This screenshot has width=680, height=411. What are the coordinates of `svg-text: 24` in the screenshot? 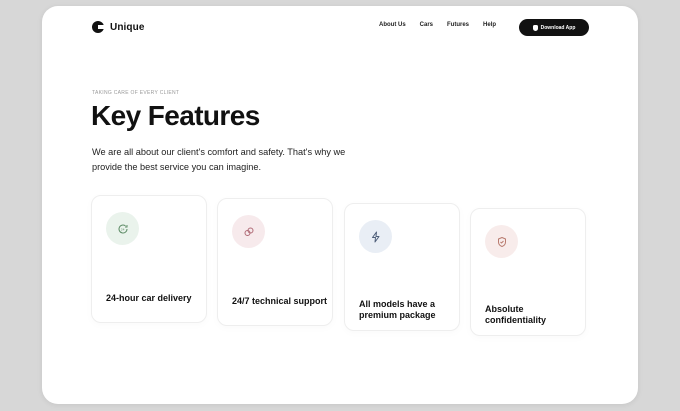 It's located at (122, 229).